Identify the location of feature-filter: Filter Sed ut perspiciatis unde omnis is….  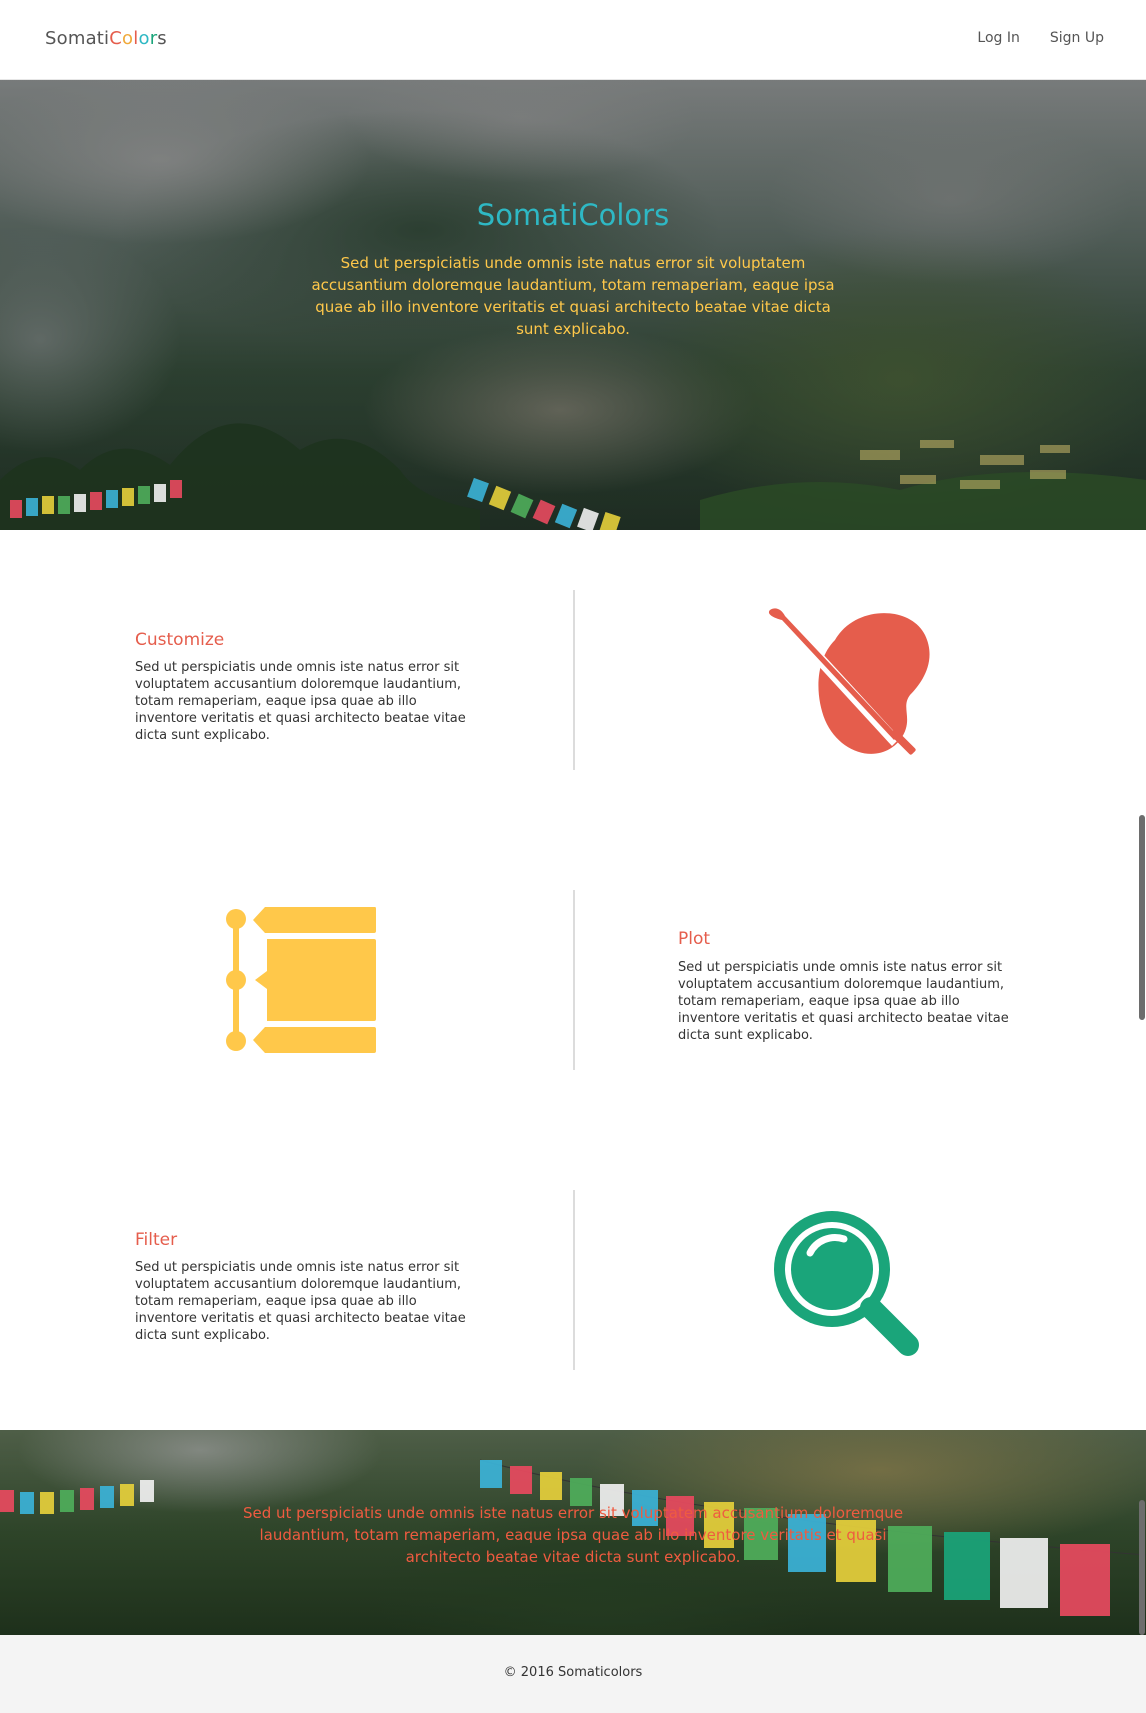
(573, 1280).